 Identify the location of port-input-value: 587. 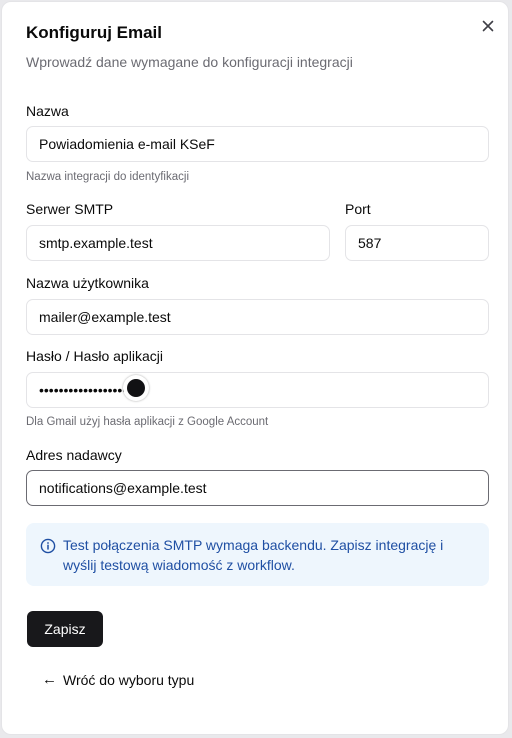
(370, 243).